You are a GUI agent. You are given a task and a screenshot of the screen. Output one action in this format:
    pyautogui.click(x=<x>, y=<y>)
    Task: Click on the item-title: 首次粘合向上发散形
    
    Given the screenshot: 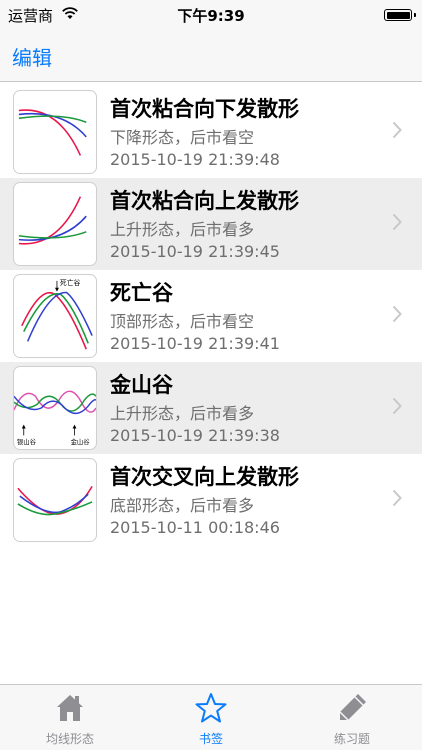 What is the action you would take?
    pyautogui.click(x=204, y=201)
    